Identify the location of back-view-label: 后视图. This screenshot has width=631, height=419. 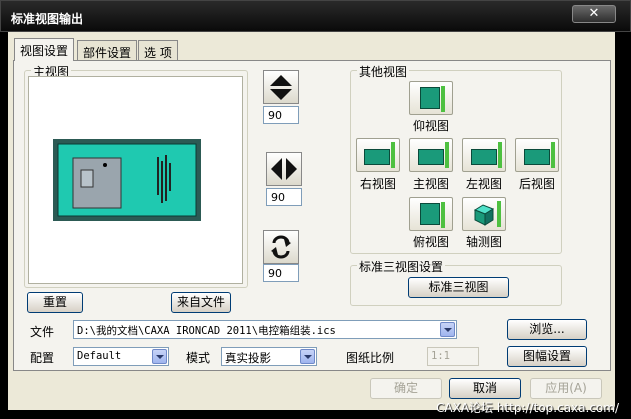
(536, 184).